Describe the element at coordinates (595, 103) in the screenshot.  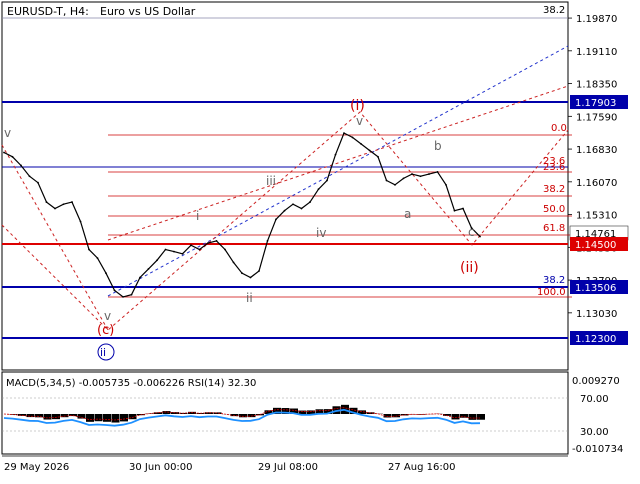
I see `level-tag-1.17903-text: 1.17903` at that location.